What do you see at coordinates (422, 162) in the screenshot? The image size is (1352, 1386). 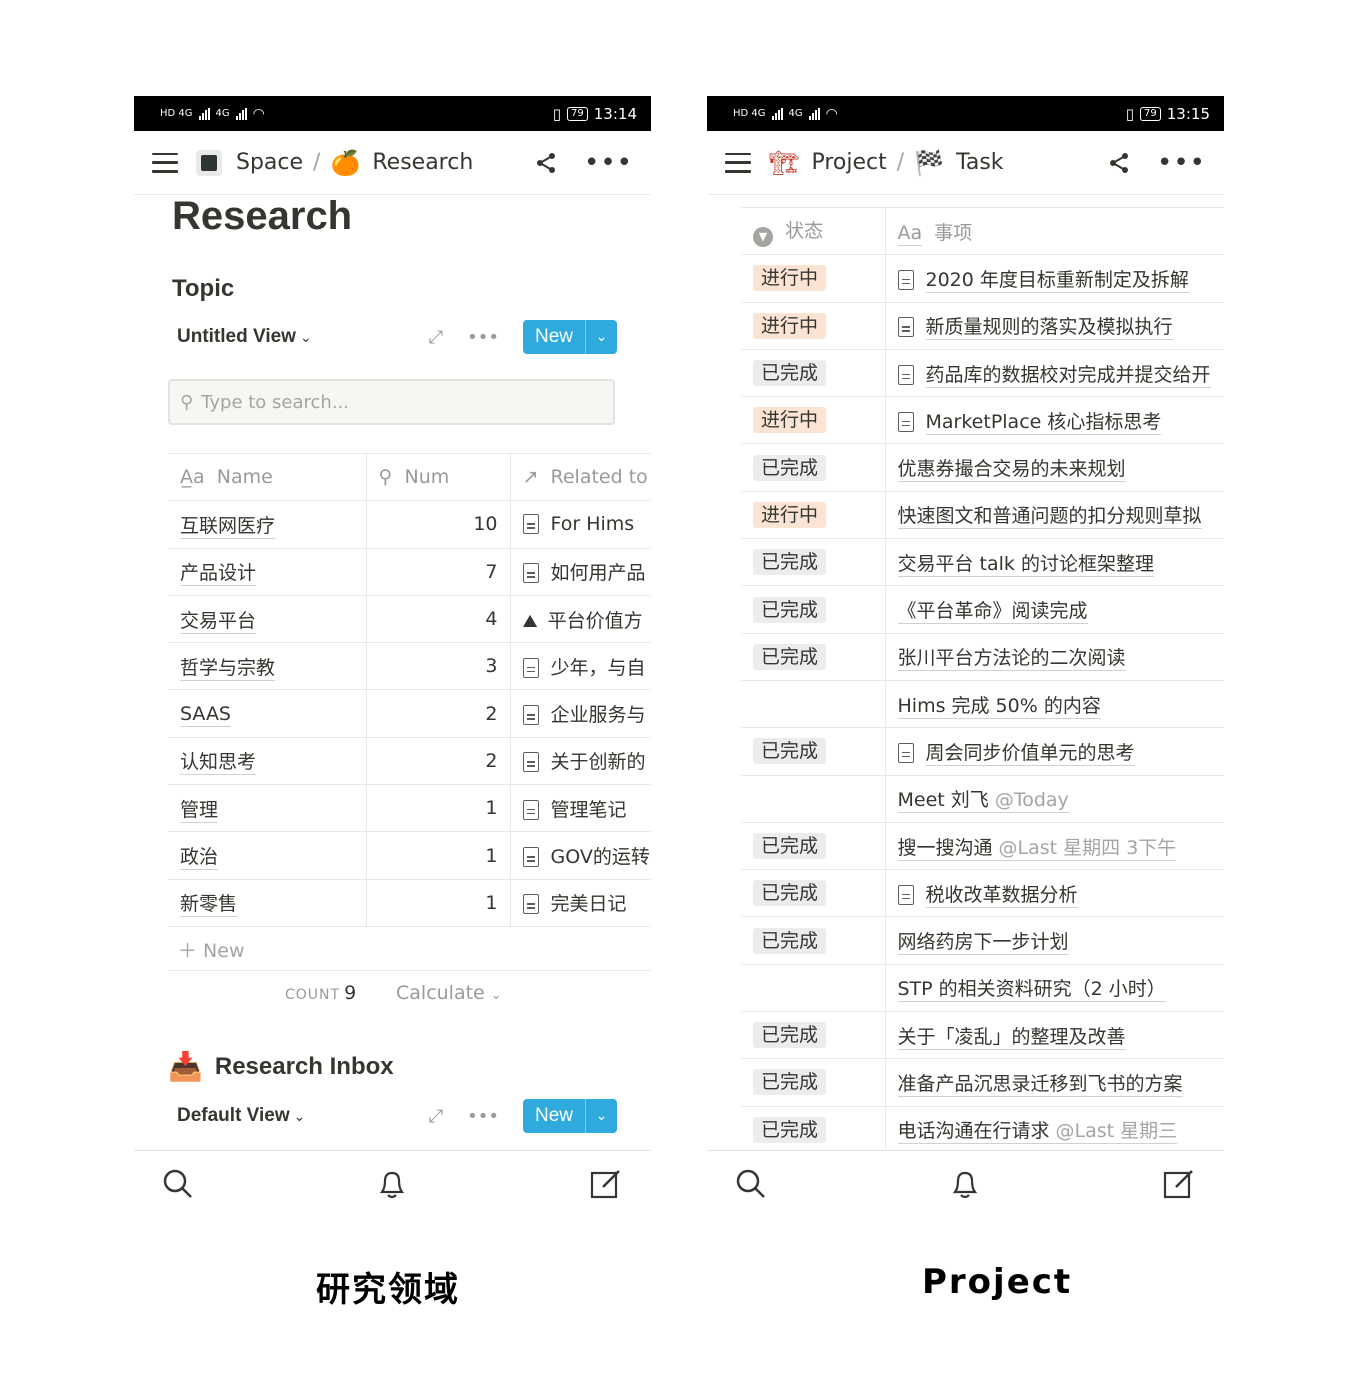 I see `breadcrumb-page: Research` at bounding box center [422, 162].